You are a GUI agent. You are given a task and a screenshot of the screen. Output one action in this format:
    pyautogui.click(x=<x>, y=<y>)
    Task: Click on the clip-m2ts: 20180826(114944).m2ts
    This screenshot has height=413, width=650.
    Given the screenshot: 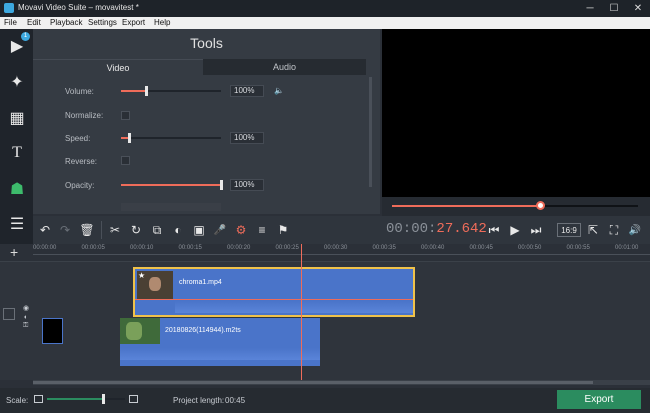 What is the action you would take?
    pyautogui.click(x=220, y=342)
    